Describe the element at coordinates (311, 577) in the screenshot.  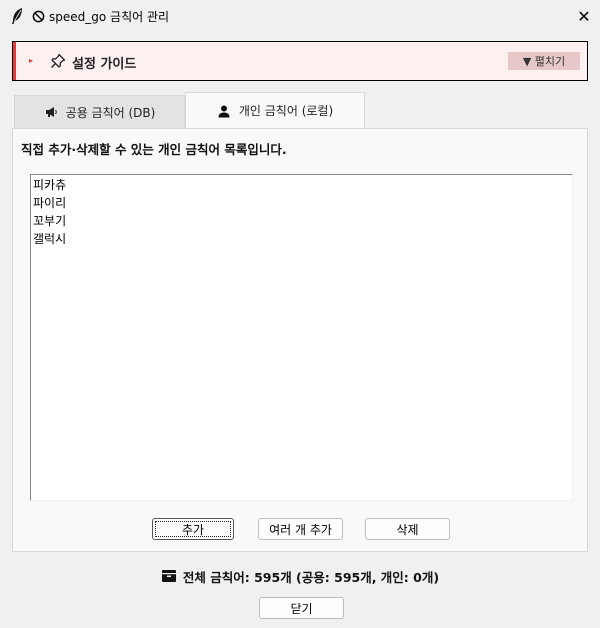
I see `summary-text: 전체 금칙어: 595개 (공용: 595개, 개인: 0개)` at that location.